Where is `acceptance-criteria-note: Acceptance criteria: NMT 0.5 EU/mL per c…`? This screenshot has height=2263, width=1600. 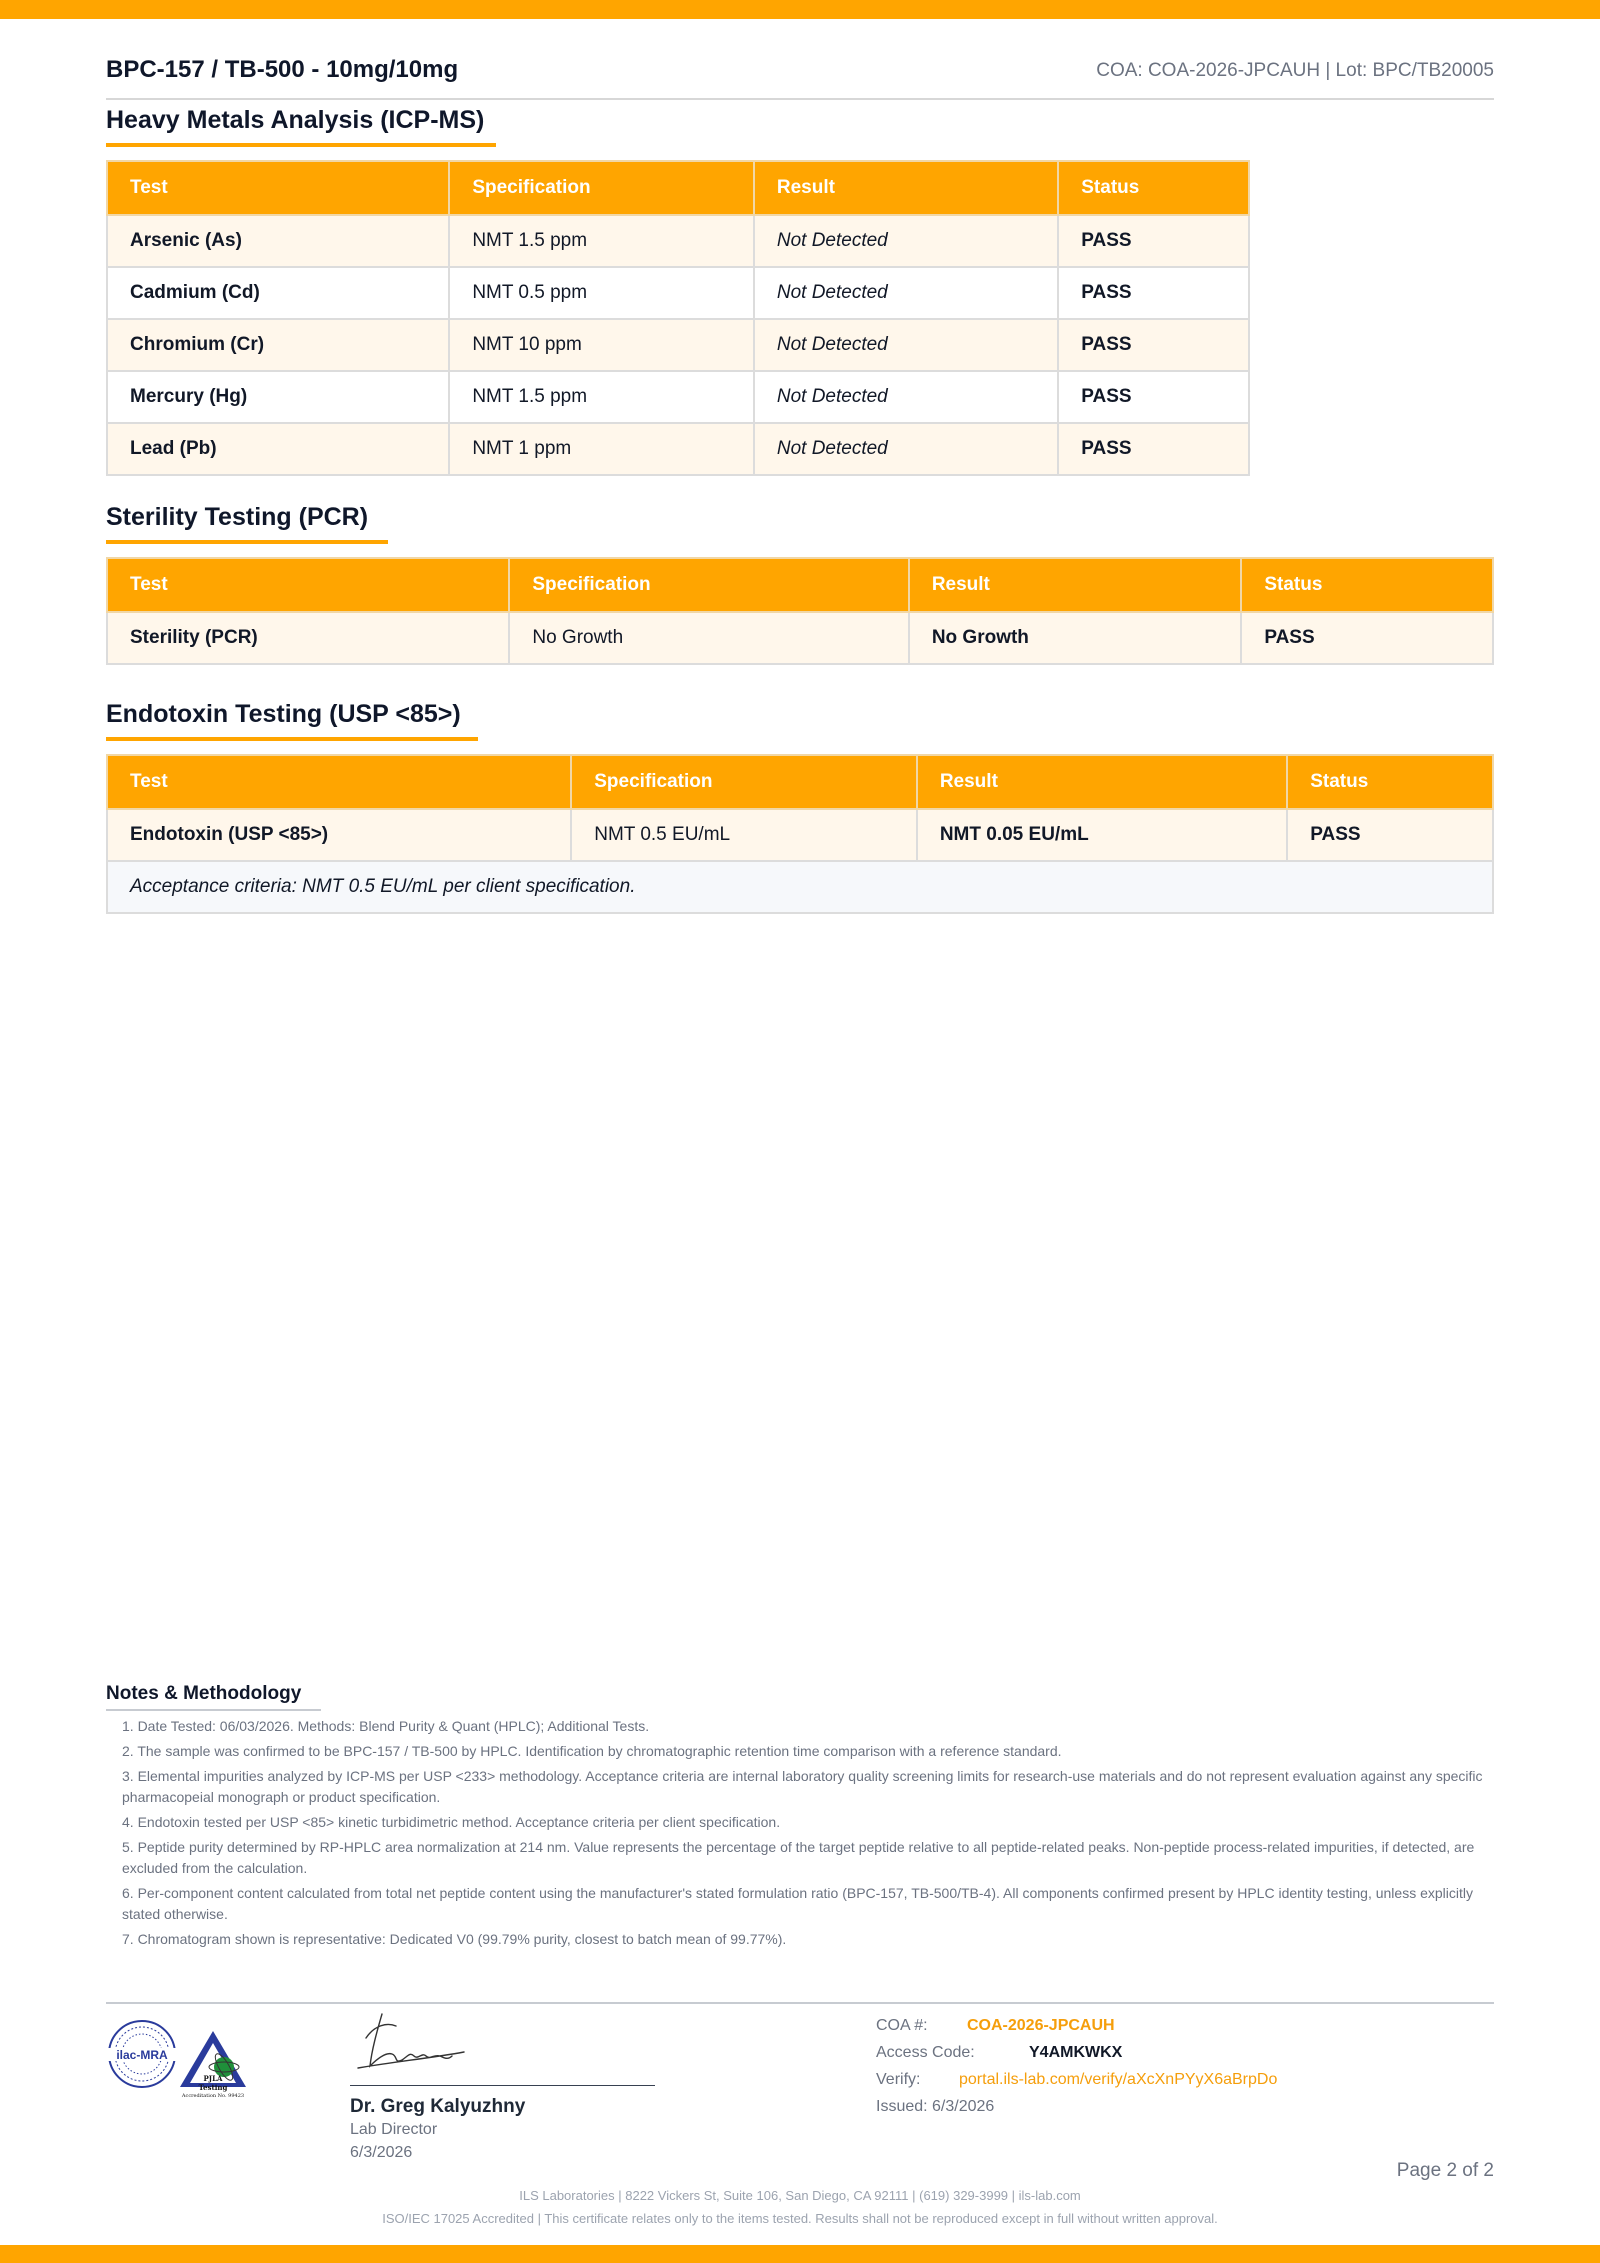
acceptance-criteria-note: Acceptance criteria: NMT 0.5 EU/mL per c… is located at coordinates (800, 887).